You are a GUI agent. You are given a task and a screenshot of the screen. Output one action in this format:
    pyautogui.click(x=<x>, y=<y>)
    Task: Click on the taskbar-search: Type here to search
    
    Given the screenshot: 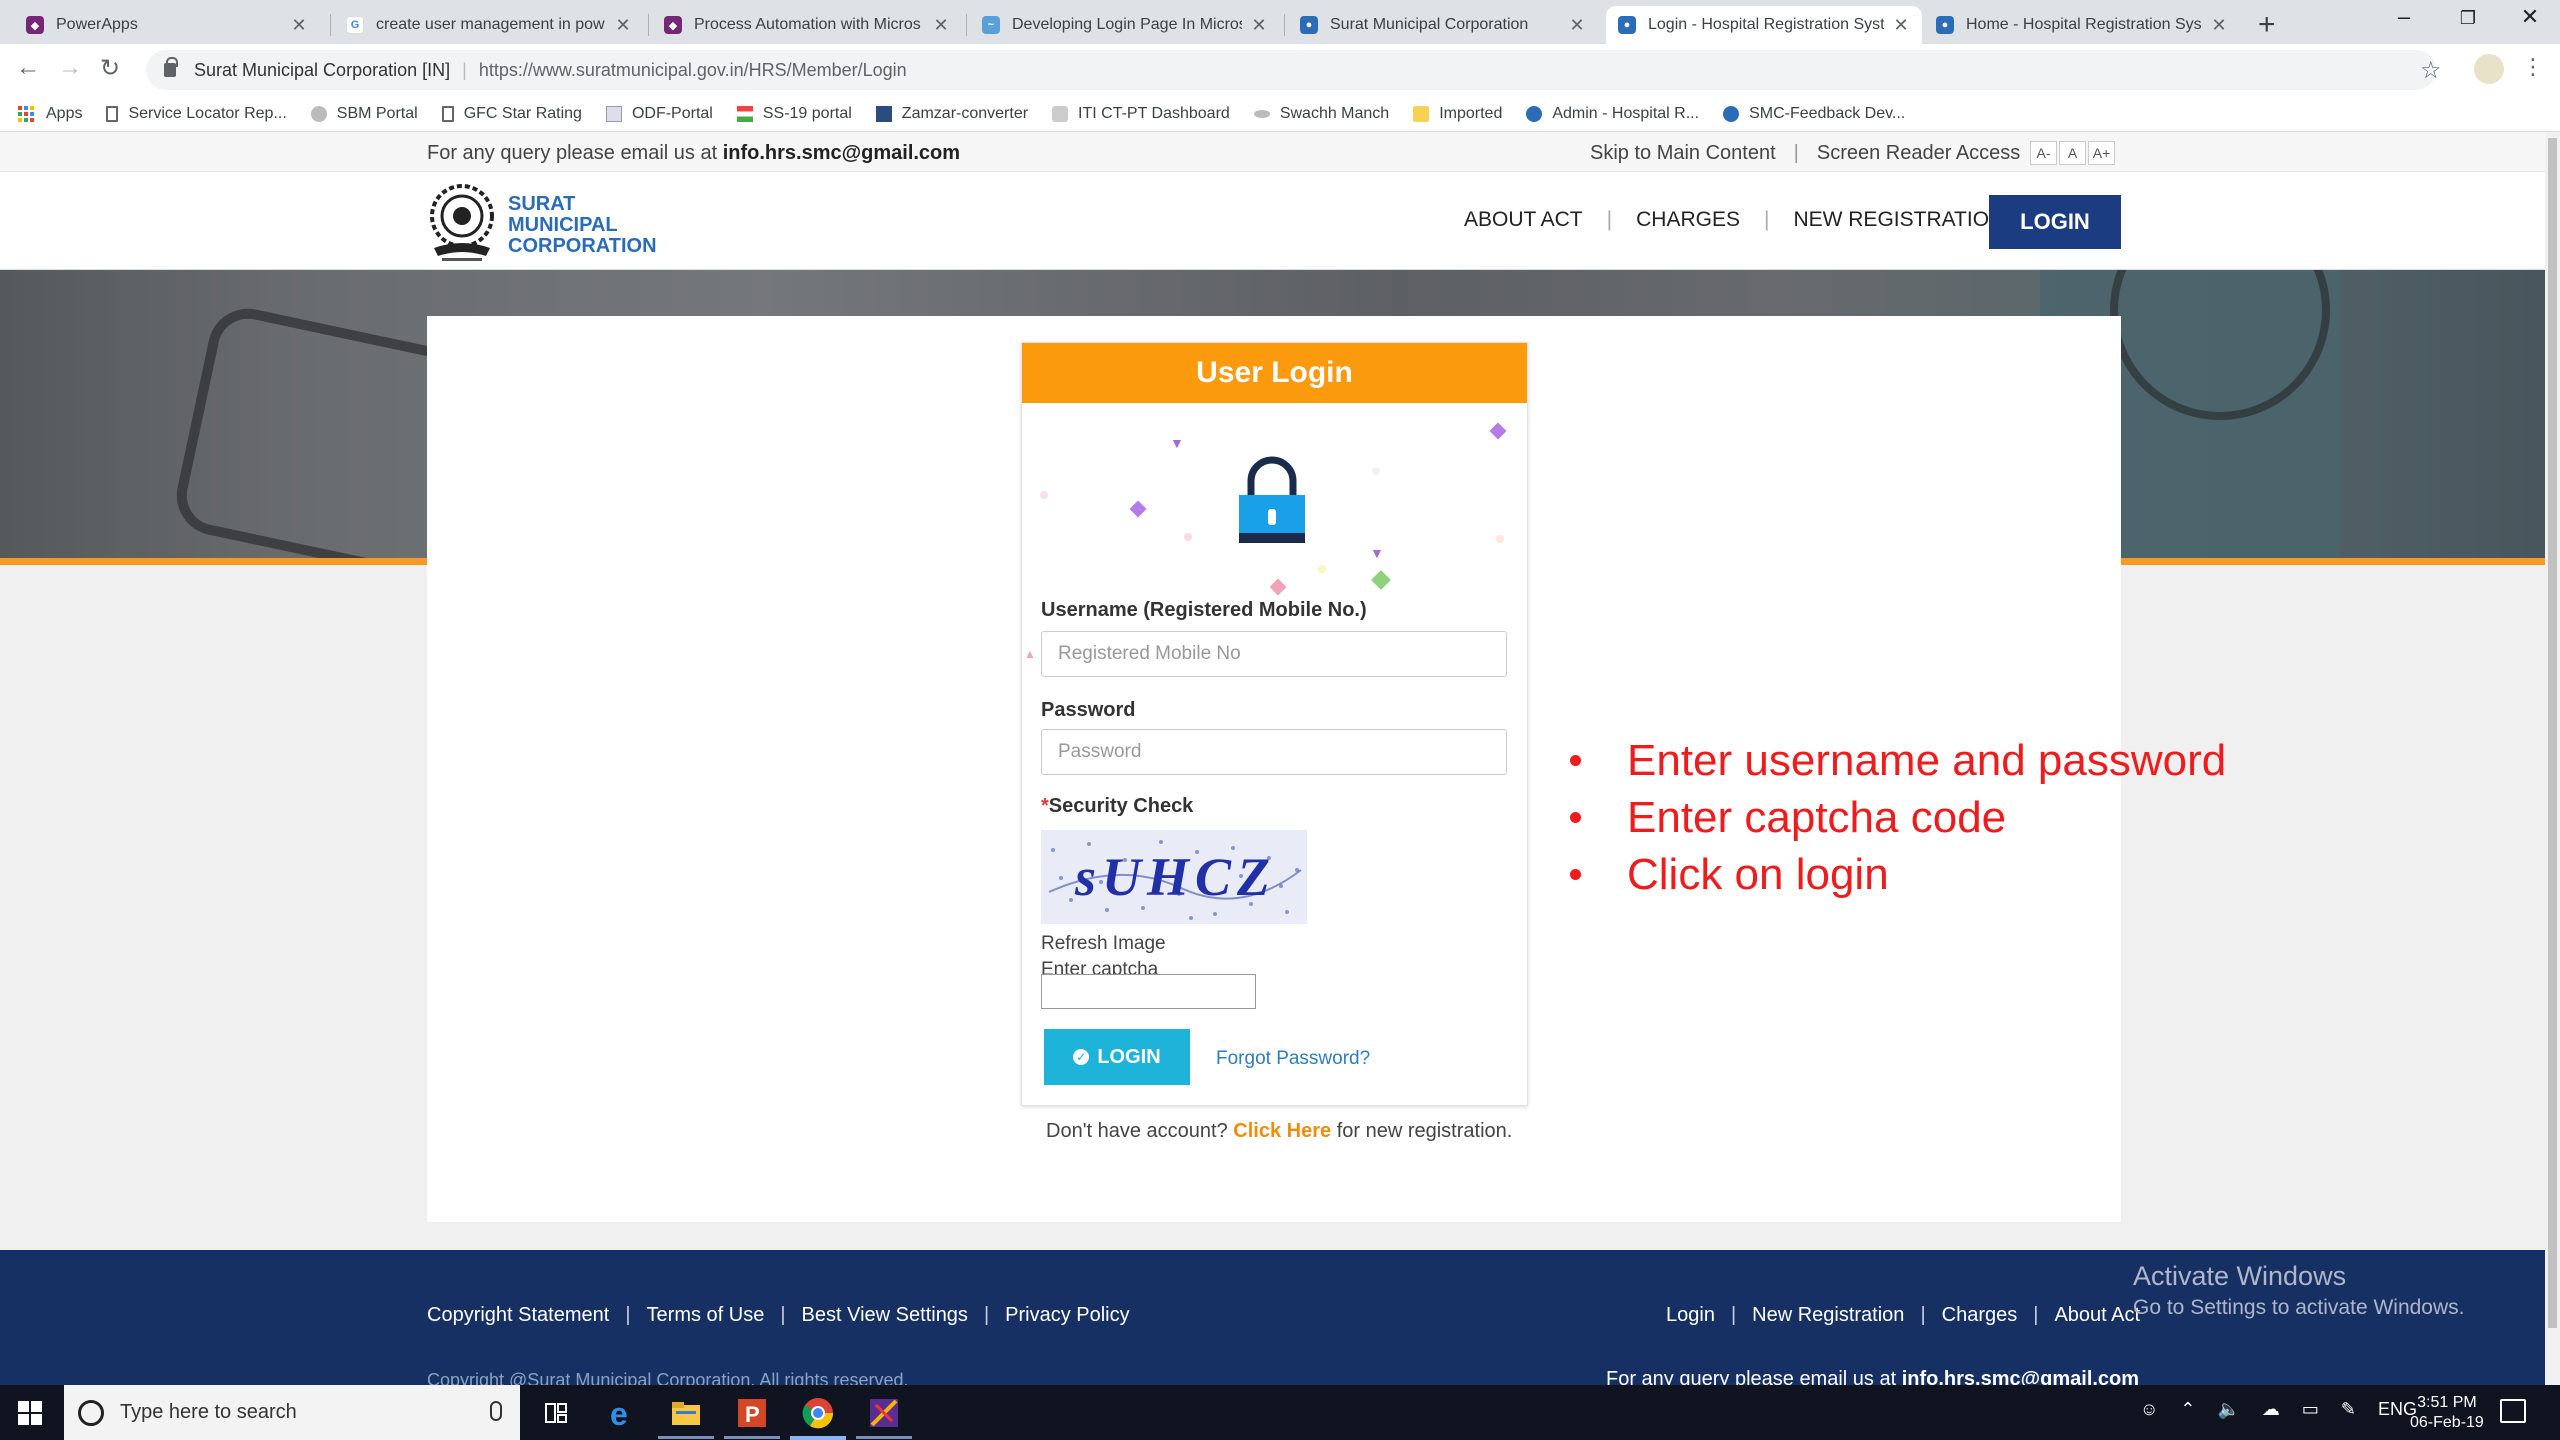 What is the action you would take?
    pyautogui.click(x=292, y=1412)
    